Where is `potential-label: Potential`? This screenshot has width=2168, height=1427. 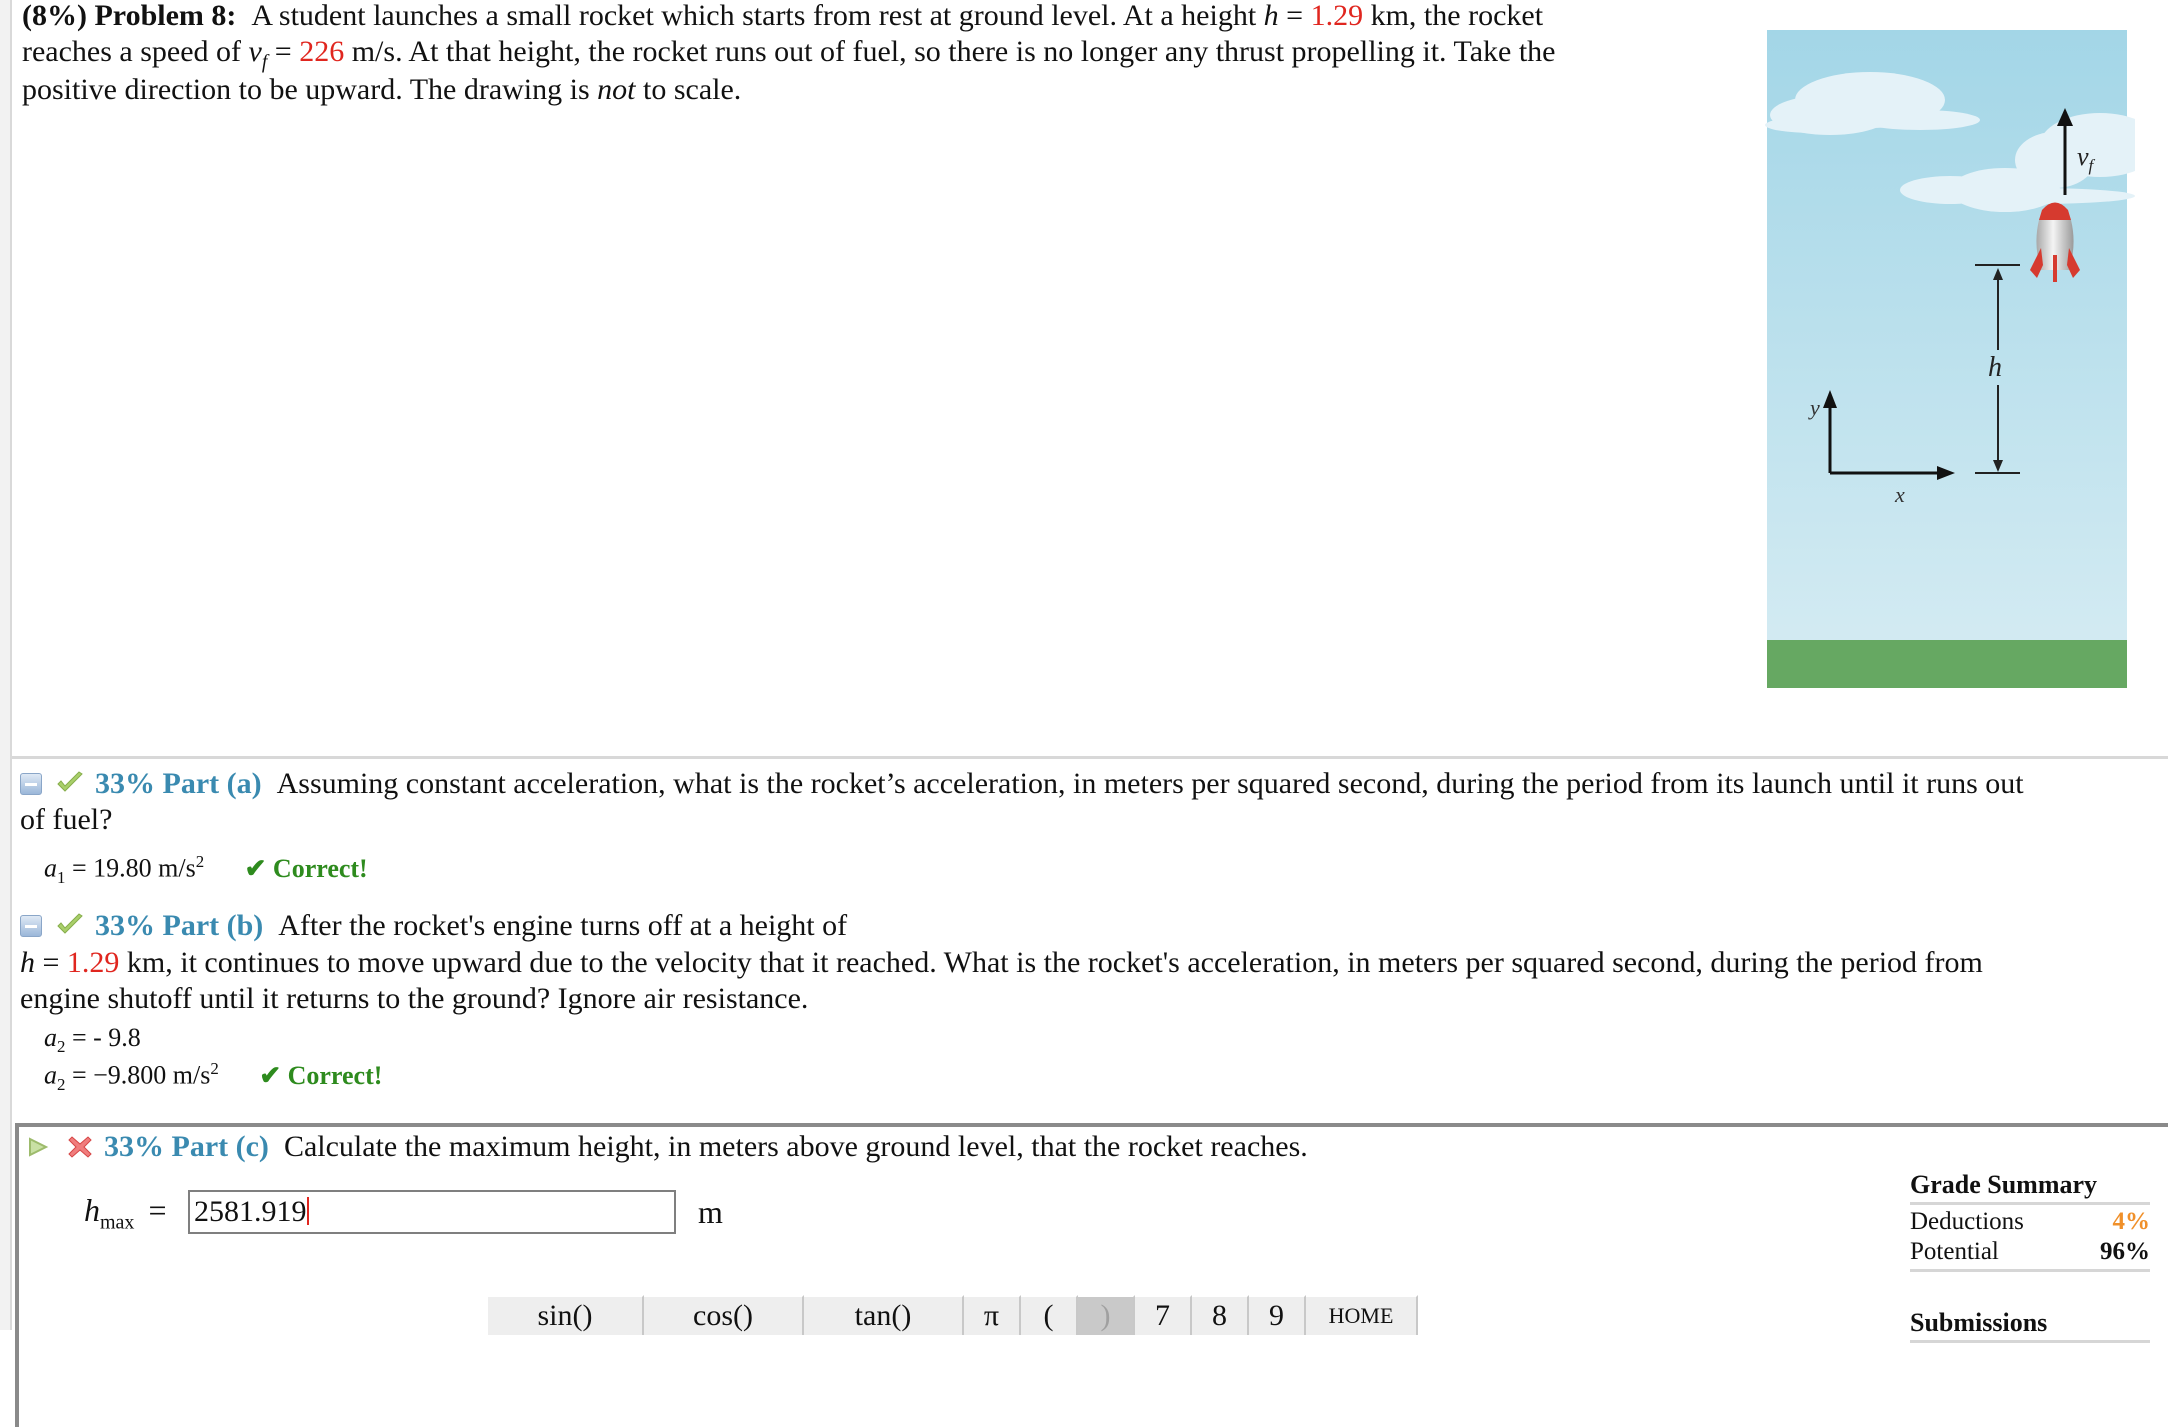 potential-label: Potential is located at coordinates (1954, 1251).